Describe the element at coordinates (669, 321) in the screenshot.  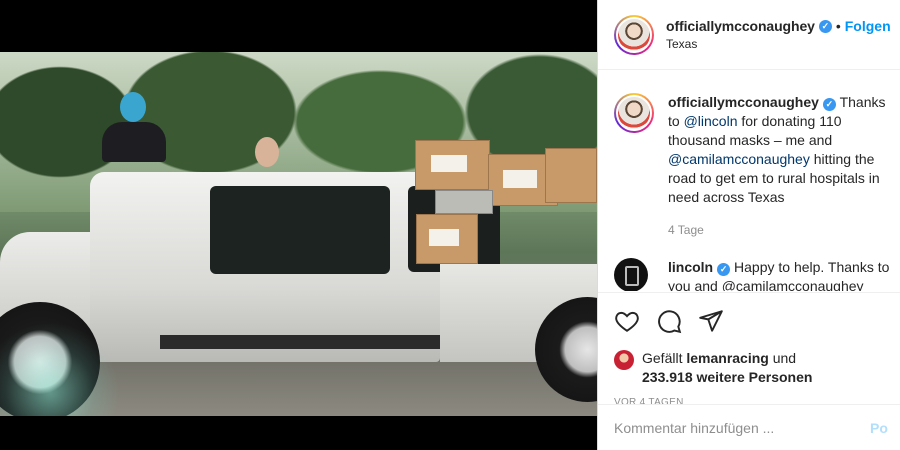
I see `comment-icon` at that location.